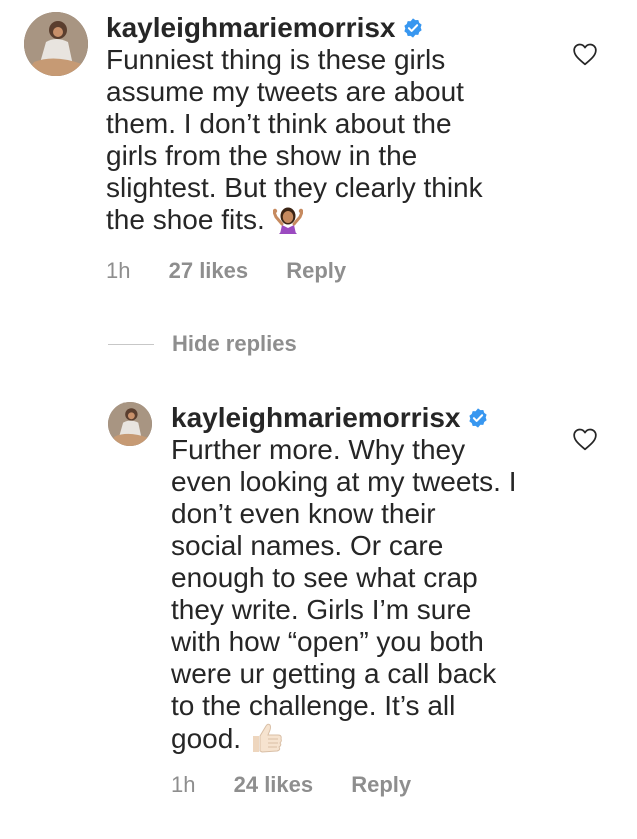 This screenshot has height=839, width=637. What do you see at coordinates (183, 784) in the screenshot?
I see `reply-time: 1h` at bounding box center [183, 784].